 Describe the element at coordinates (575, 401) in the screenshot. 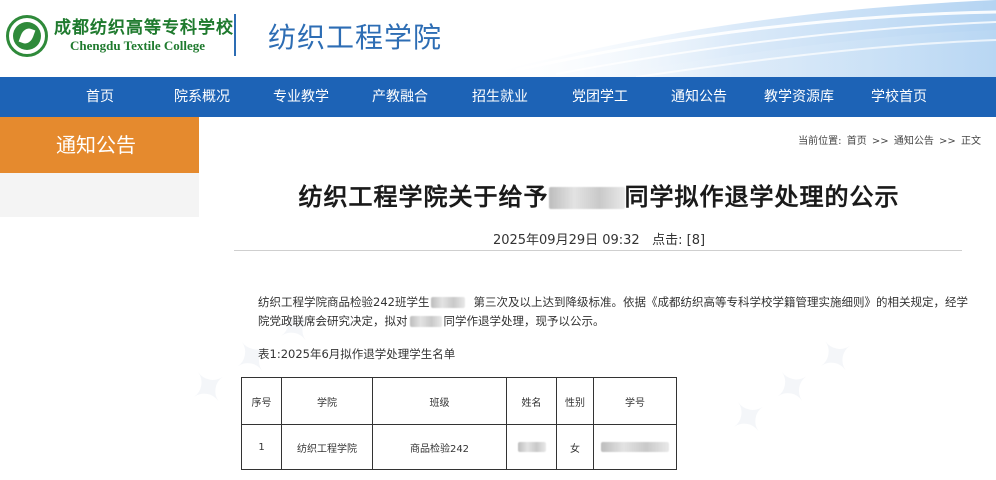

I see `table-header: 性别` at that location.